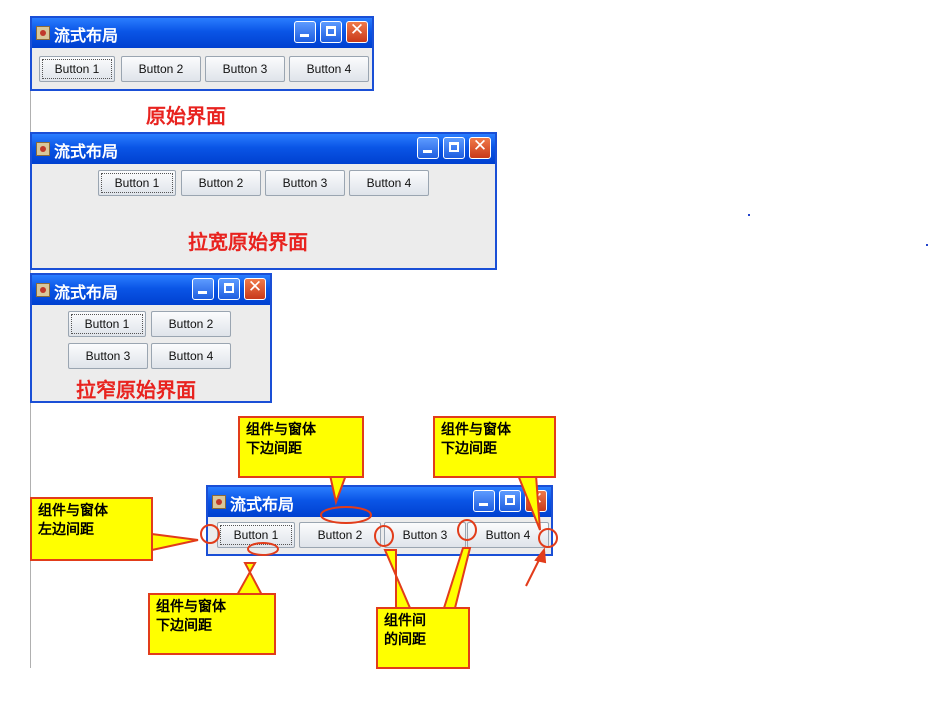 The image size is (929, 702). I want to click on callout-right-gap: 组件与窗体 下边间距, so click(494, 447).